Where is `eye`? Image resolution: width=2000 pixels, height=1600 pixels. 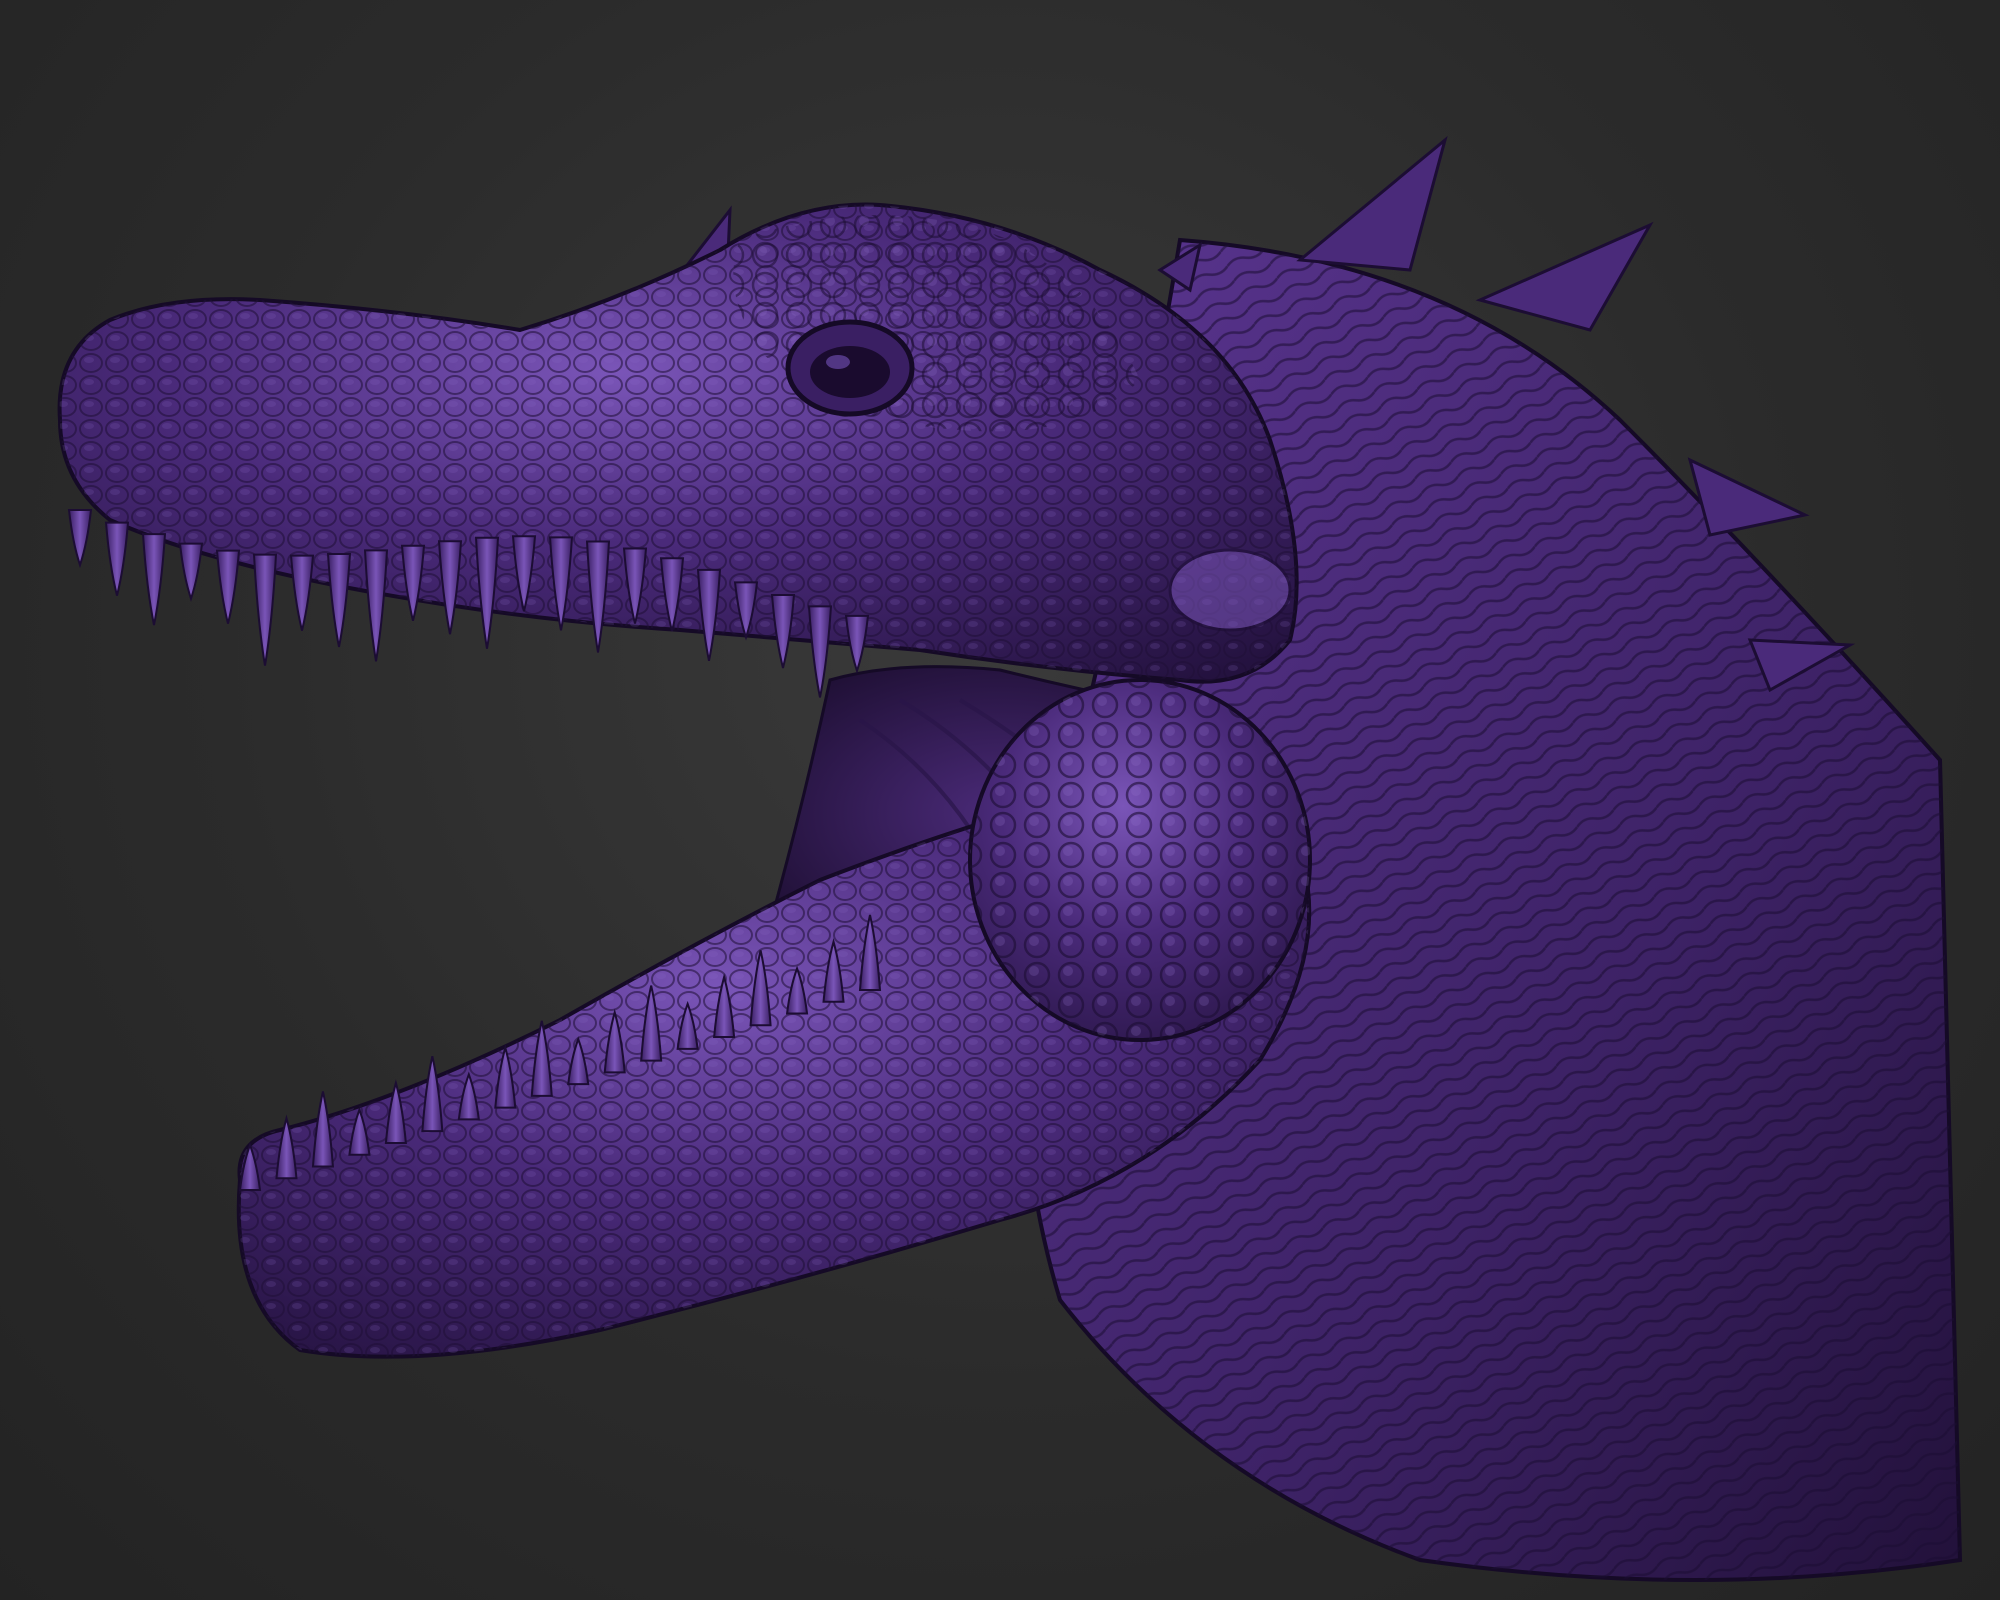 eye is located at coordinates (850, 368).